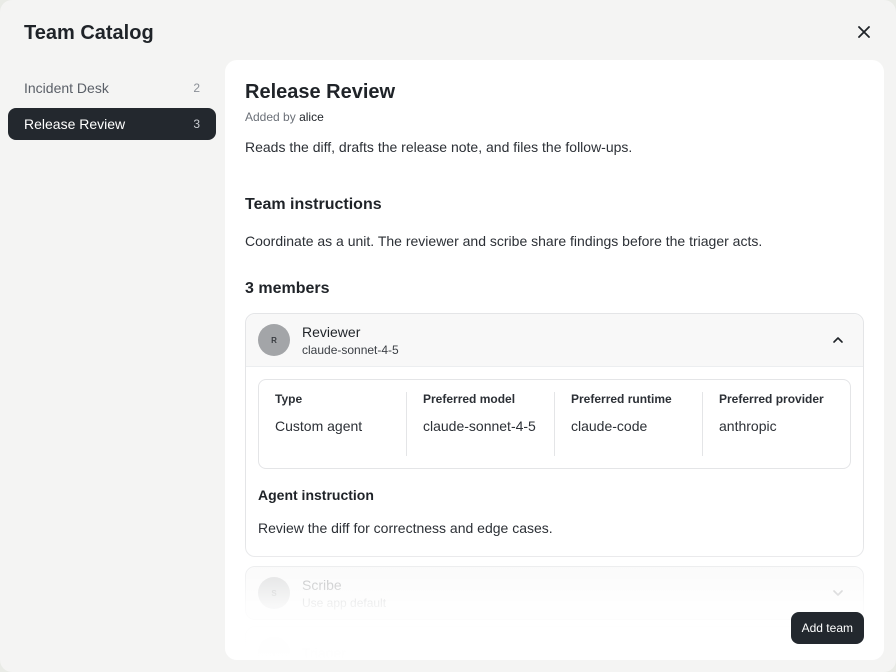  I want to click on member-model: claude-sonnet-4-5, so click(350, 349).